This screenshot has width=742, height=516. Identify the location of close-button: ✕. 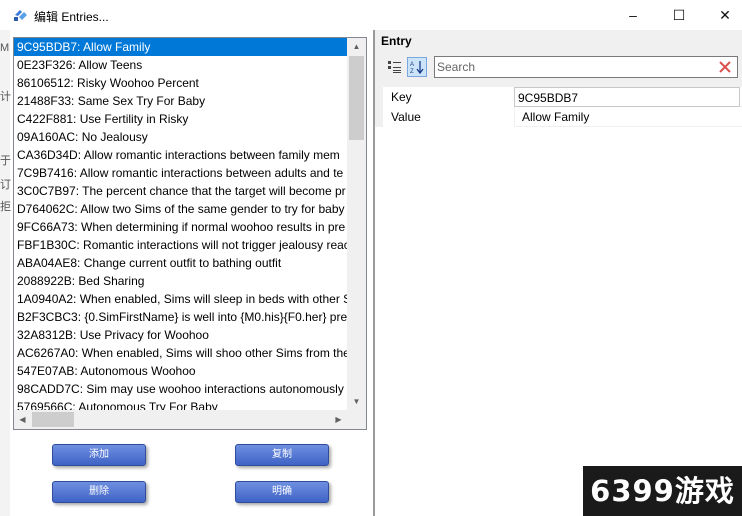
(722, 15).